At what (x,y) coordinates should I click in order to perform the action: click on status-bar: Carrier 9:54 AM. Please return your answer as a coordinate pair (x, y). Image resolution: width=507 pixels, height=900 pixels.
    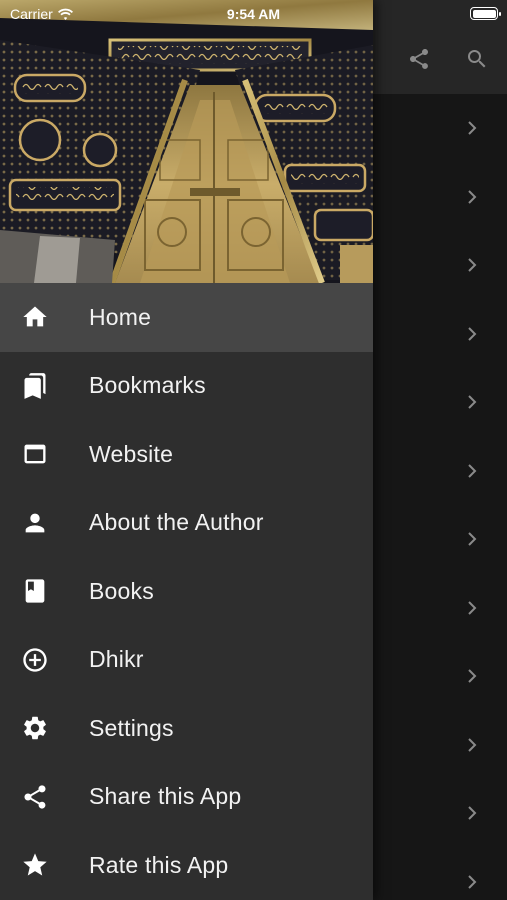
    Looking at the image, I should click on (253, 15).